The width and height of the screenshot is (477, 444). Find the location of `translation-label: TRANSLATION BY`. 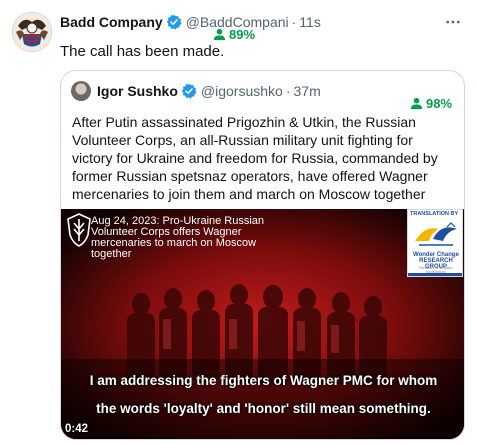

translation-label: TRANSLATION BY is located at coordinates (434, 214).